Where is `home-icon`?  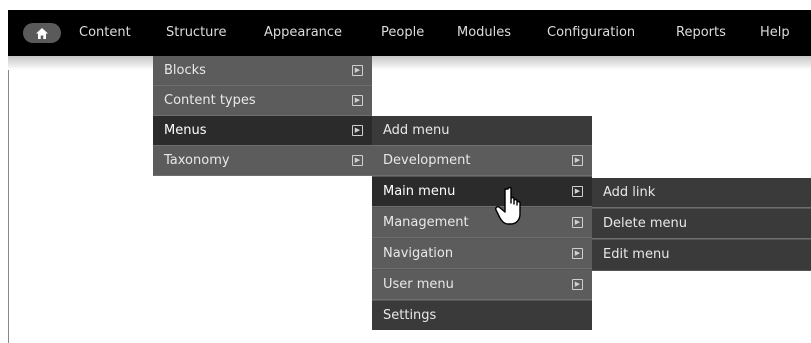
home-icon is located at coordinates (42, 33).